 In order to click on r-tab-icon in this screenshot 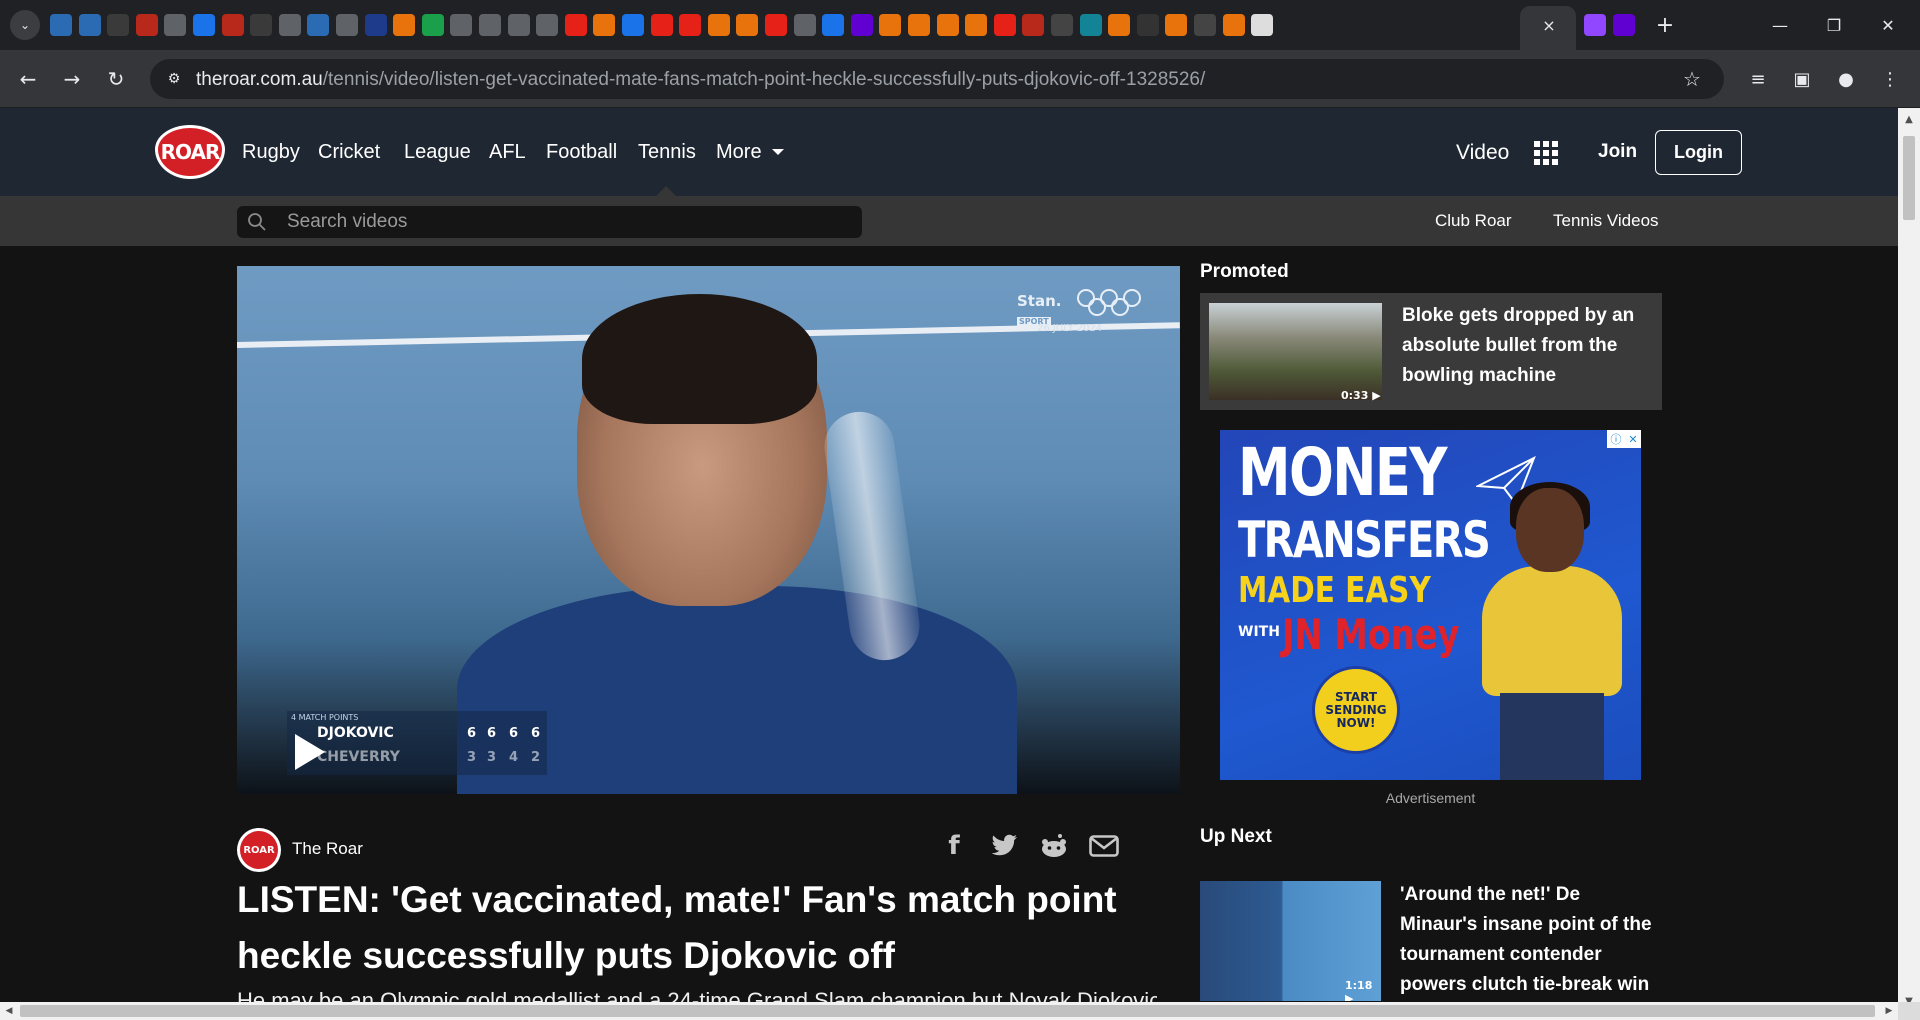, I will do `click(1062, 25)`.